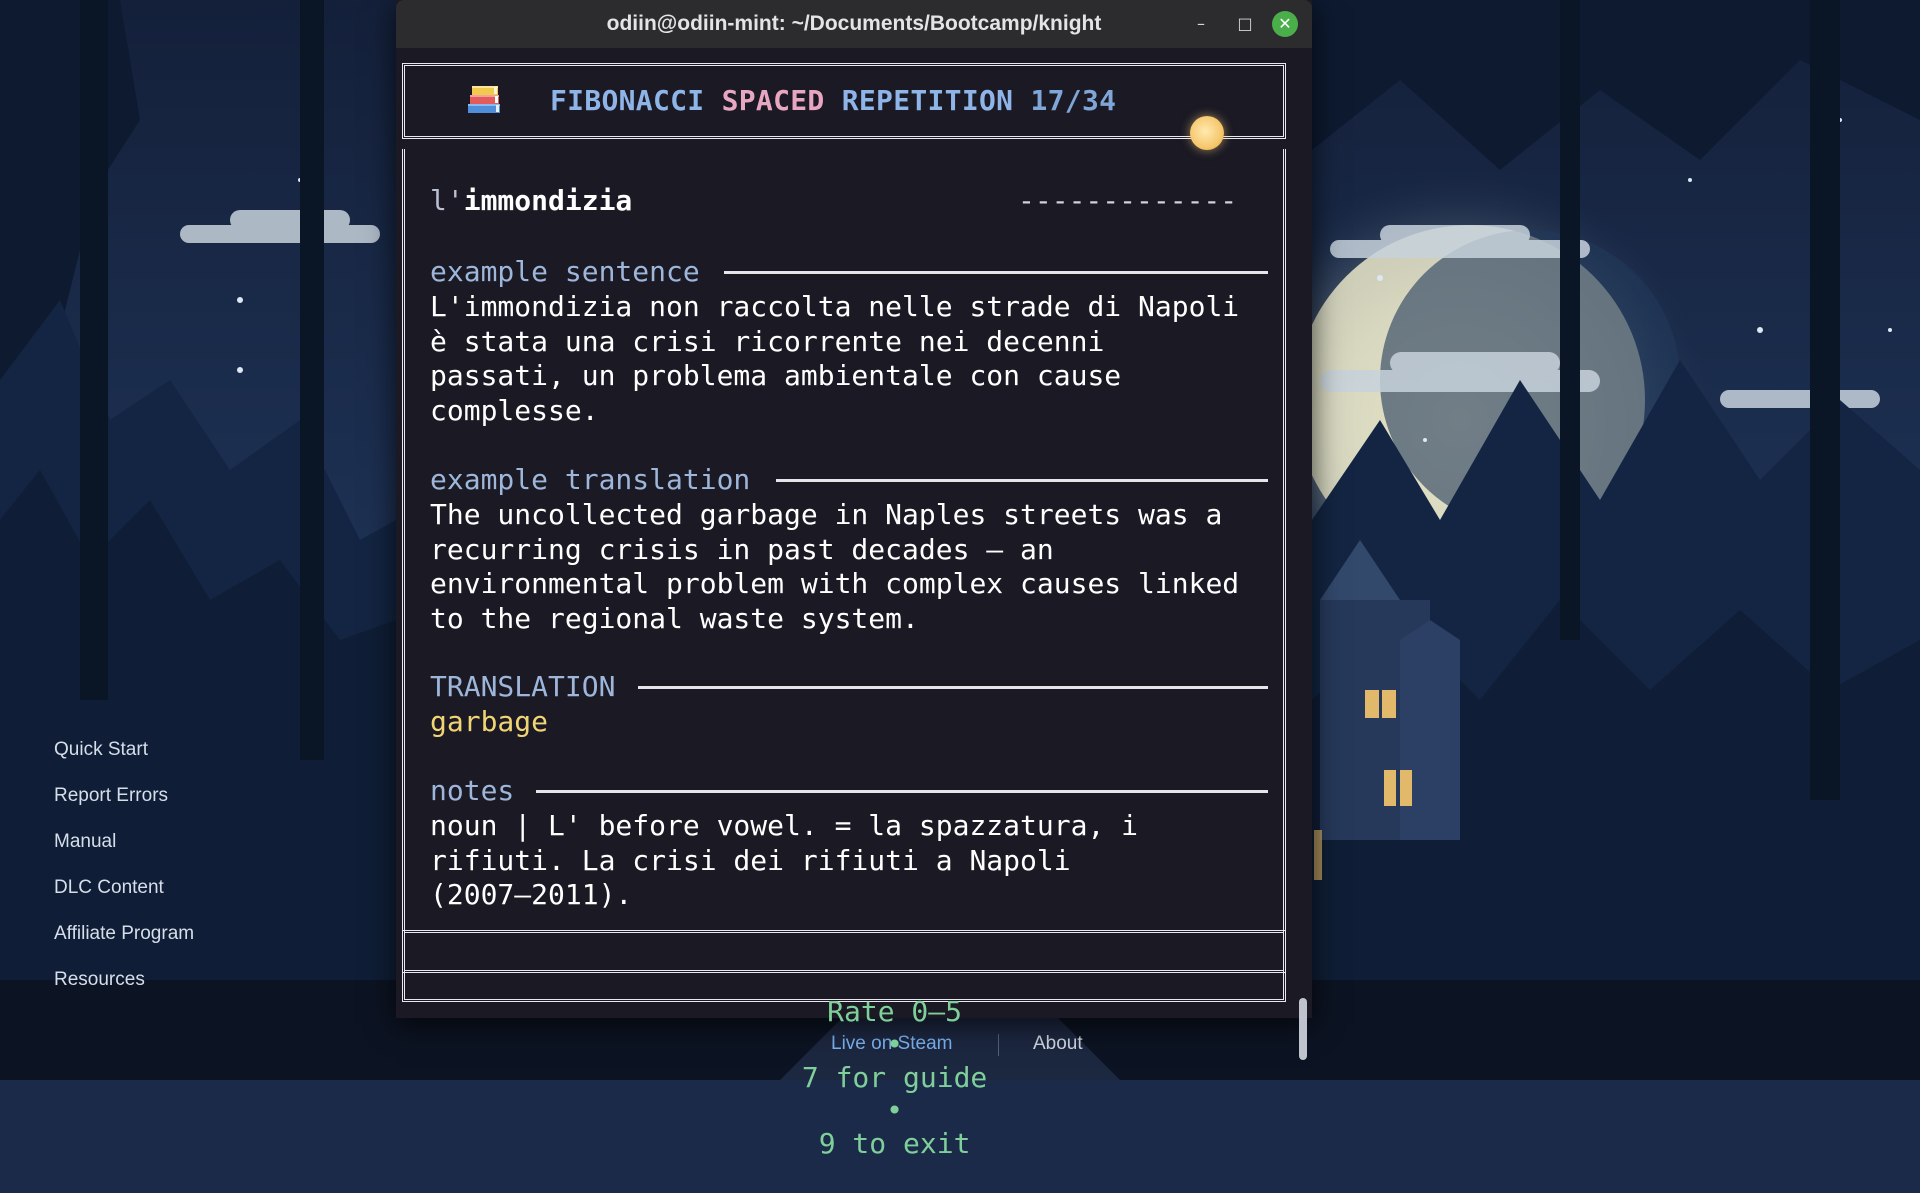  What do you see at coordinates (1303, 1029) in the screenshot?
I see `terminal-scrollbar` at bounding box center [1303, 1029].